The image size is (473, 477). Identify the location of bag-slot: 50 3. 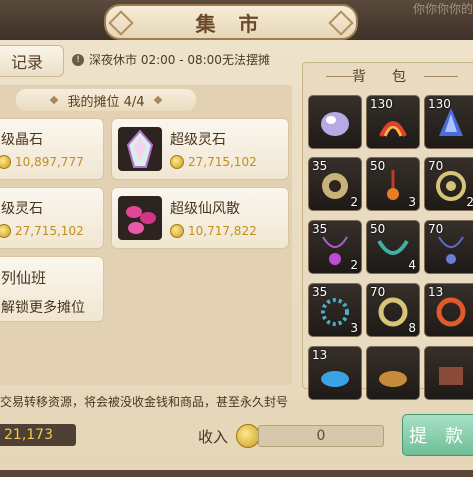
(393, 184).